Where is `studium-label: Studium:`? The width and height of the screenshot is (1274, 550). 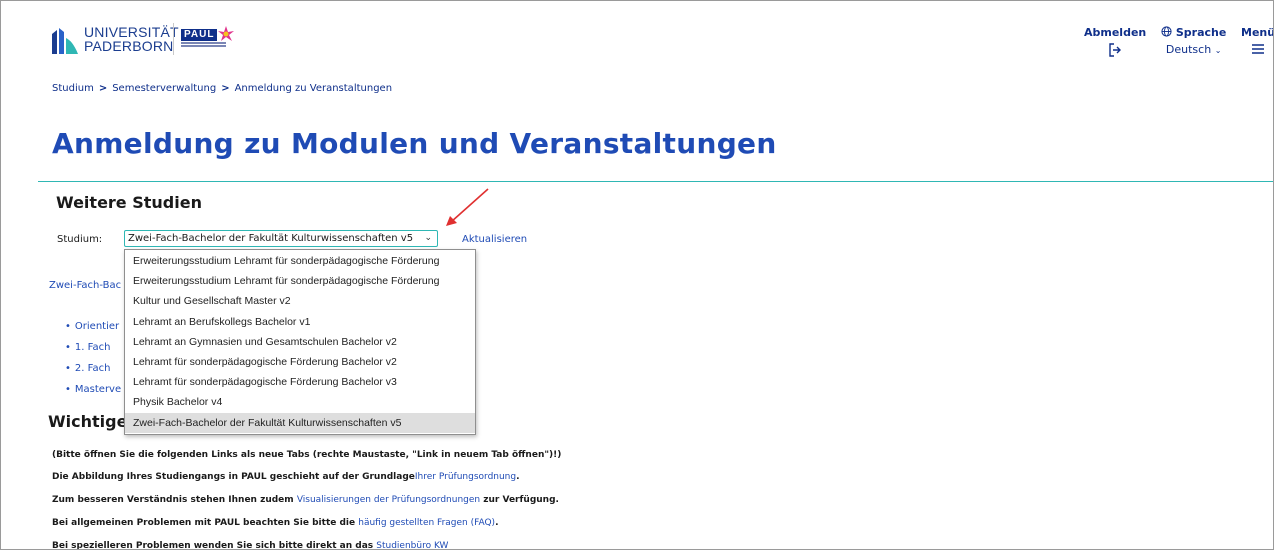
studium-label: Studium: is located at coordinates (80, 239).